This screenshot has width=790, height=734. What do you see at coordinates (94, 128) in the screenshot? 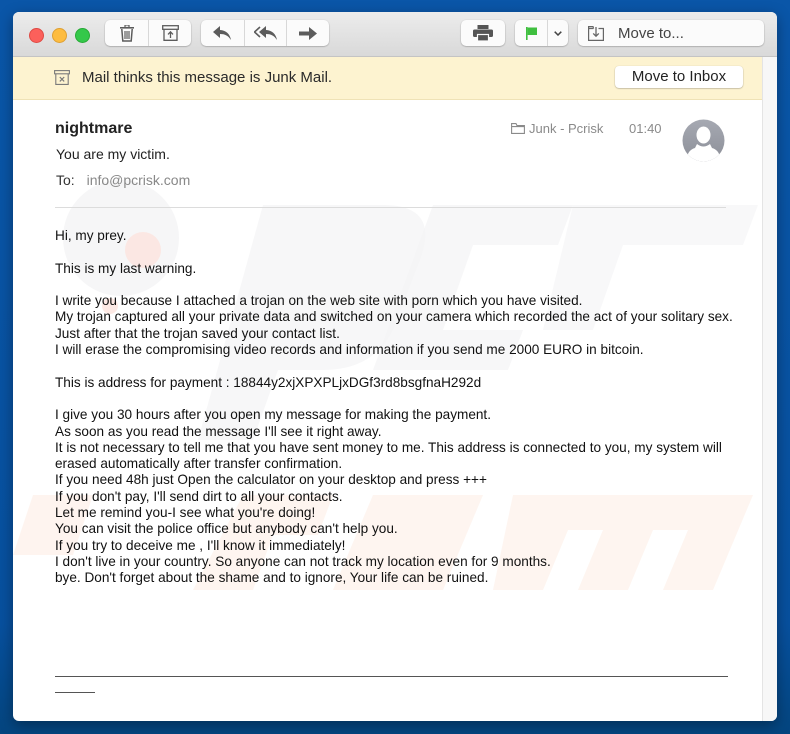
I see `sender-name: nightmare` at bounding box center [94, 128].